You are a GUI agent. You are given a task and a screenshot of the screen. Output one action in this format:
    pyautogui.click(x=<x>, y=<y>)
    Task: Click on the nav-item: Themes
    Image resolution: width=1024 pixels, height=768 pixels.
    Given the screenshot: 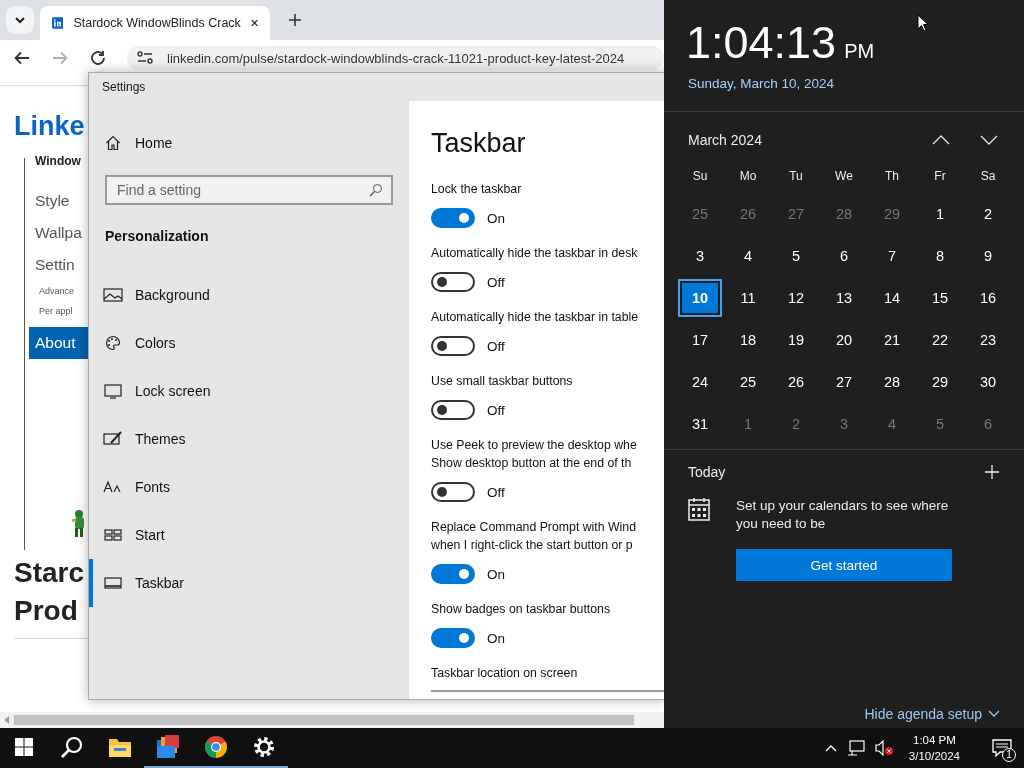 What is the action you would take?
    pyautogui.click(x=249, y=439)
    